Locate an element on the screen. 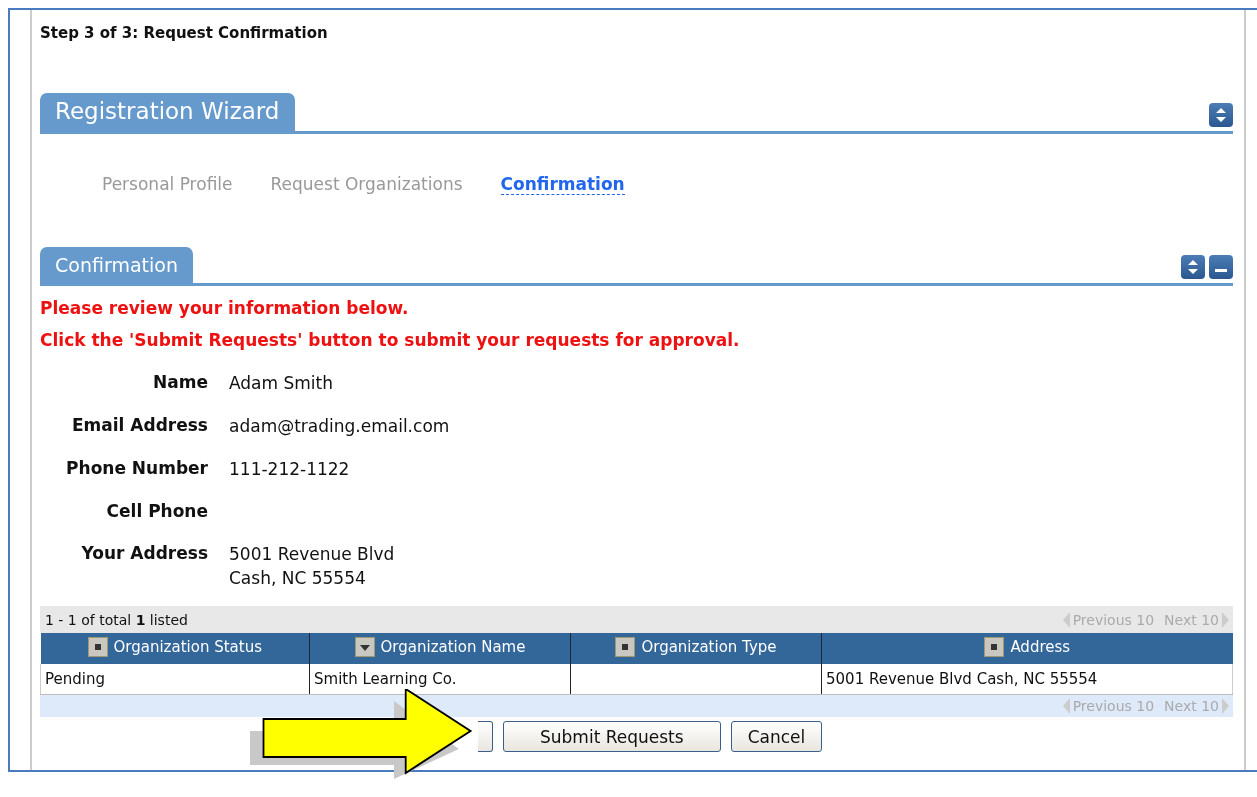 The height and width of the screenshot is (797, 1257). wizard-step: Confirmation is located at coordinates (562, 184).